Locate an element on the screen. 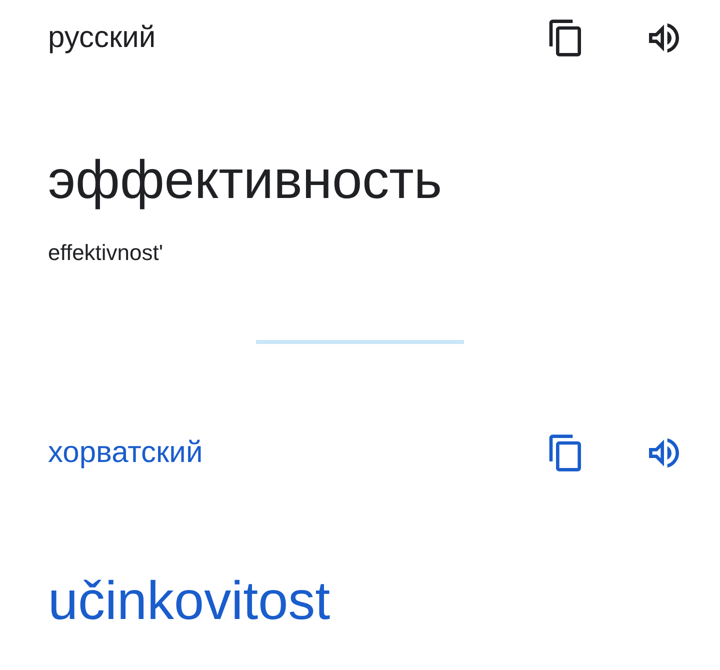 Image resolution: width=720 pixels, height=670 pixels. transliteration: effektivnost' is located at coordinates (106, 253).